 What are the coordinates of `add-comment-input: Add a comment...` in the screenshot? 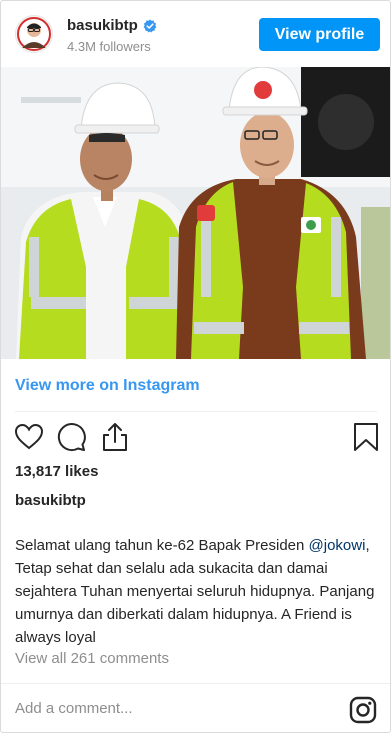 It's located at (74, 708).